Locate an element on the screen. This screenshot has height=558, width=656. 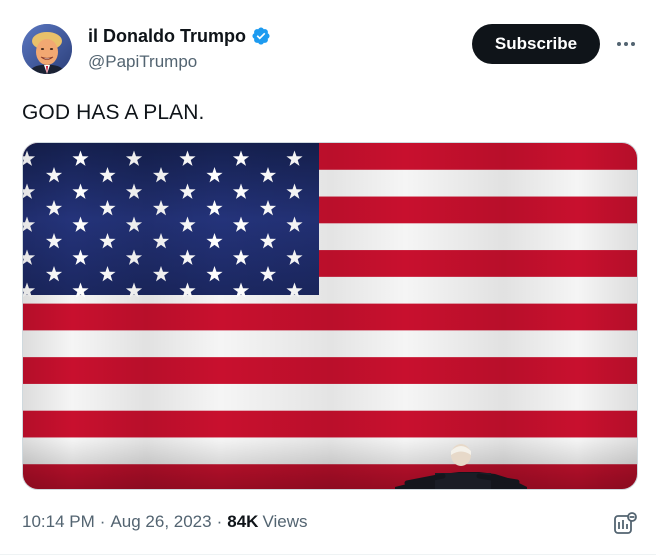
author-handle: @PapiTrumpo is located at coordinates (142, 62).